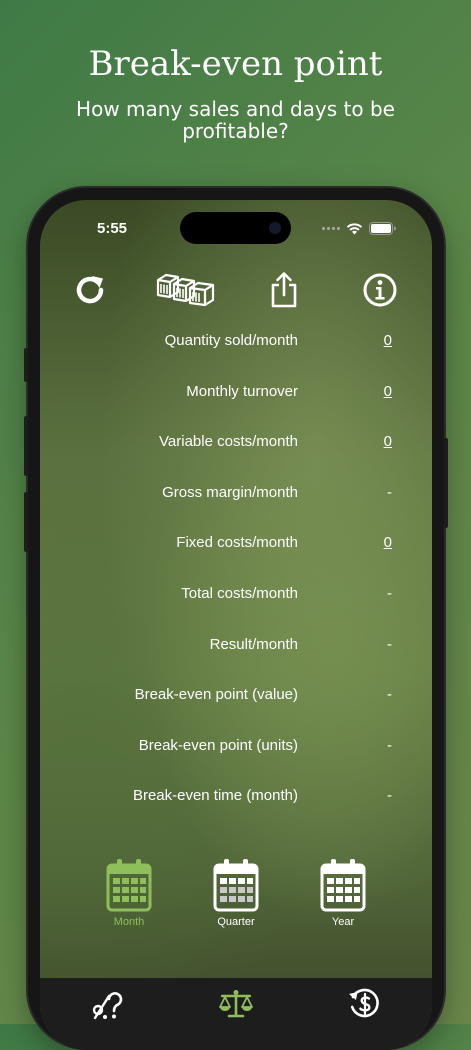  I want to click on dollar-refresh-icon, so click(364, 1003).